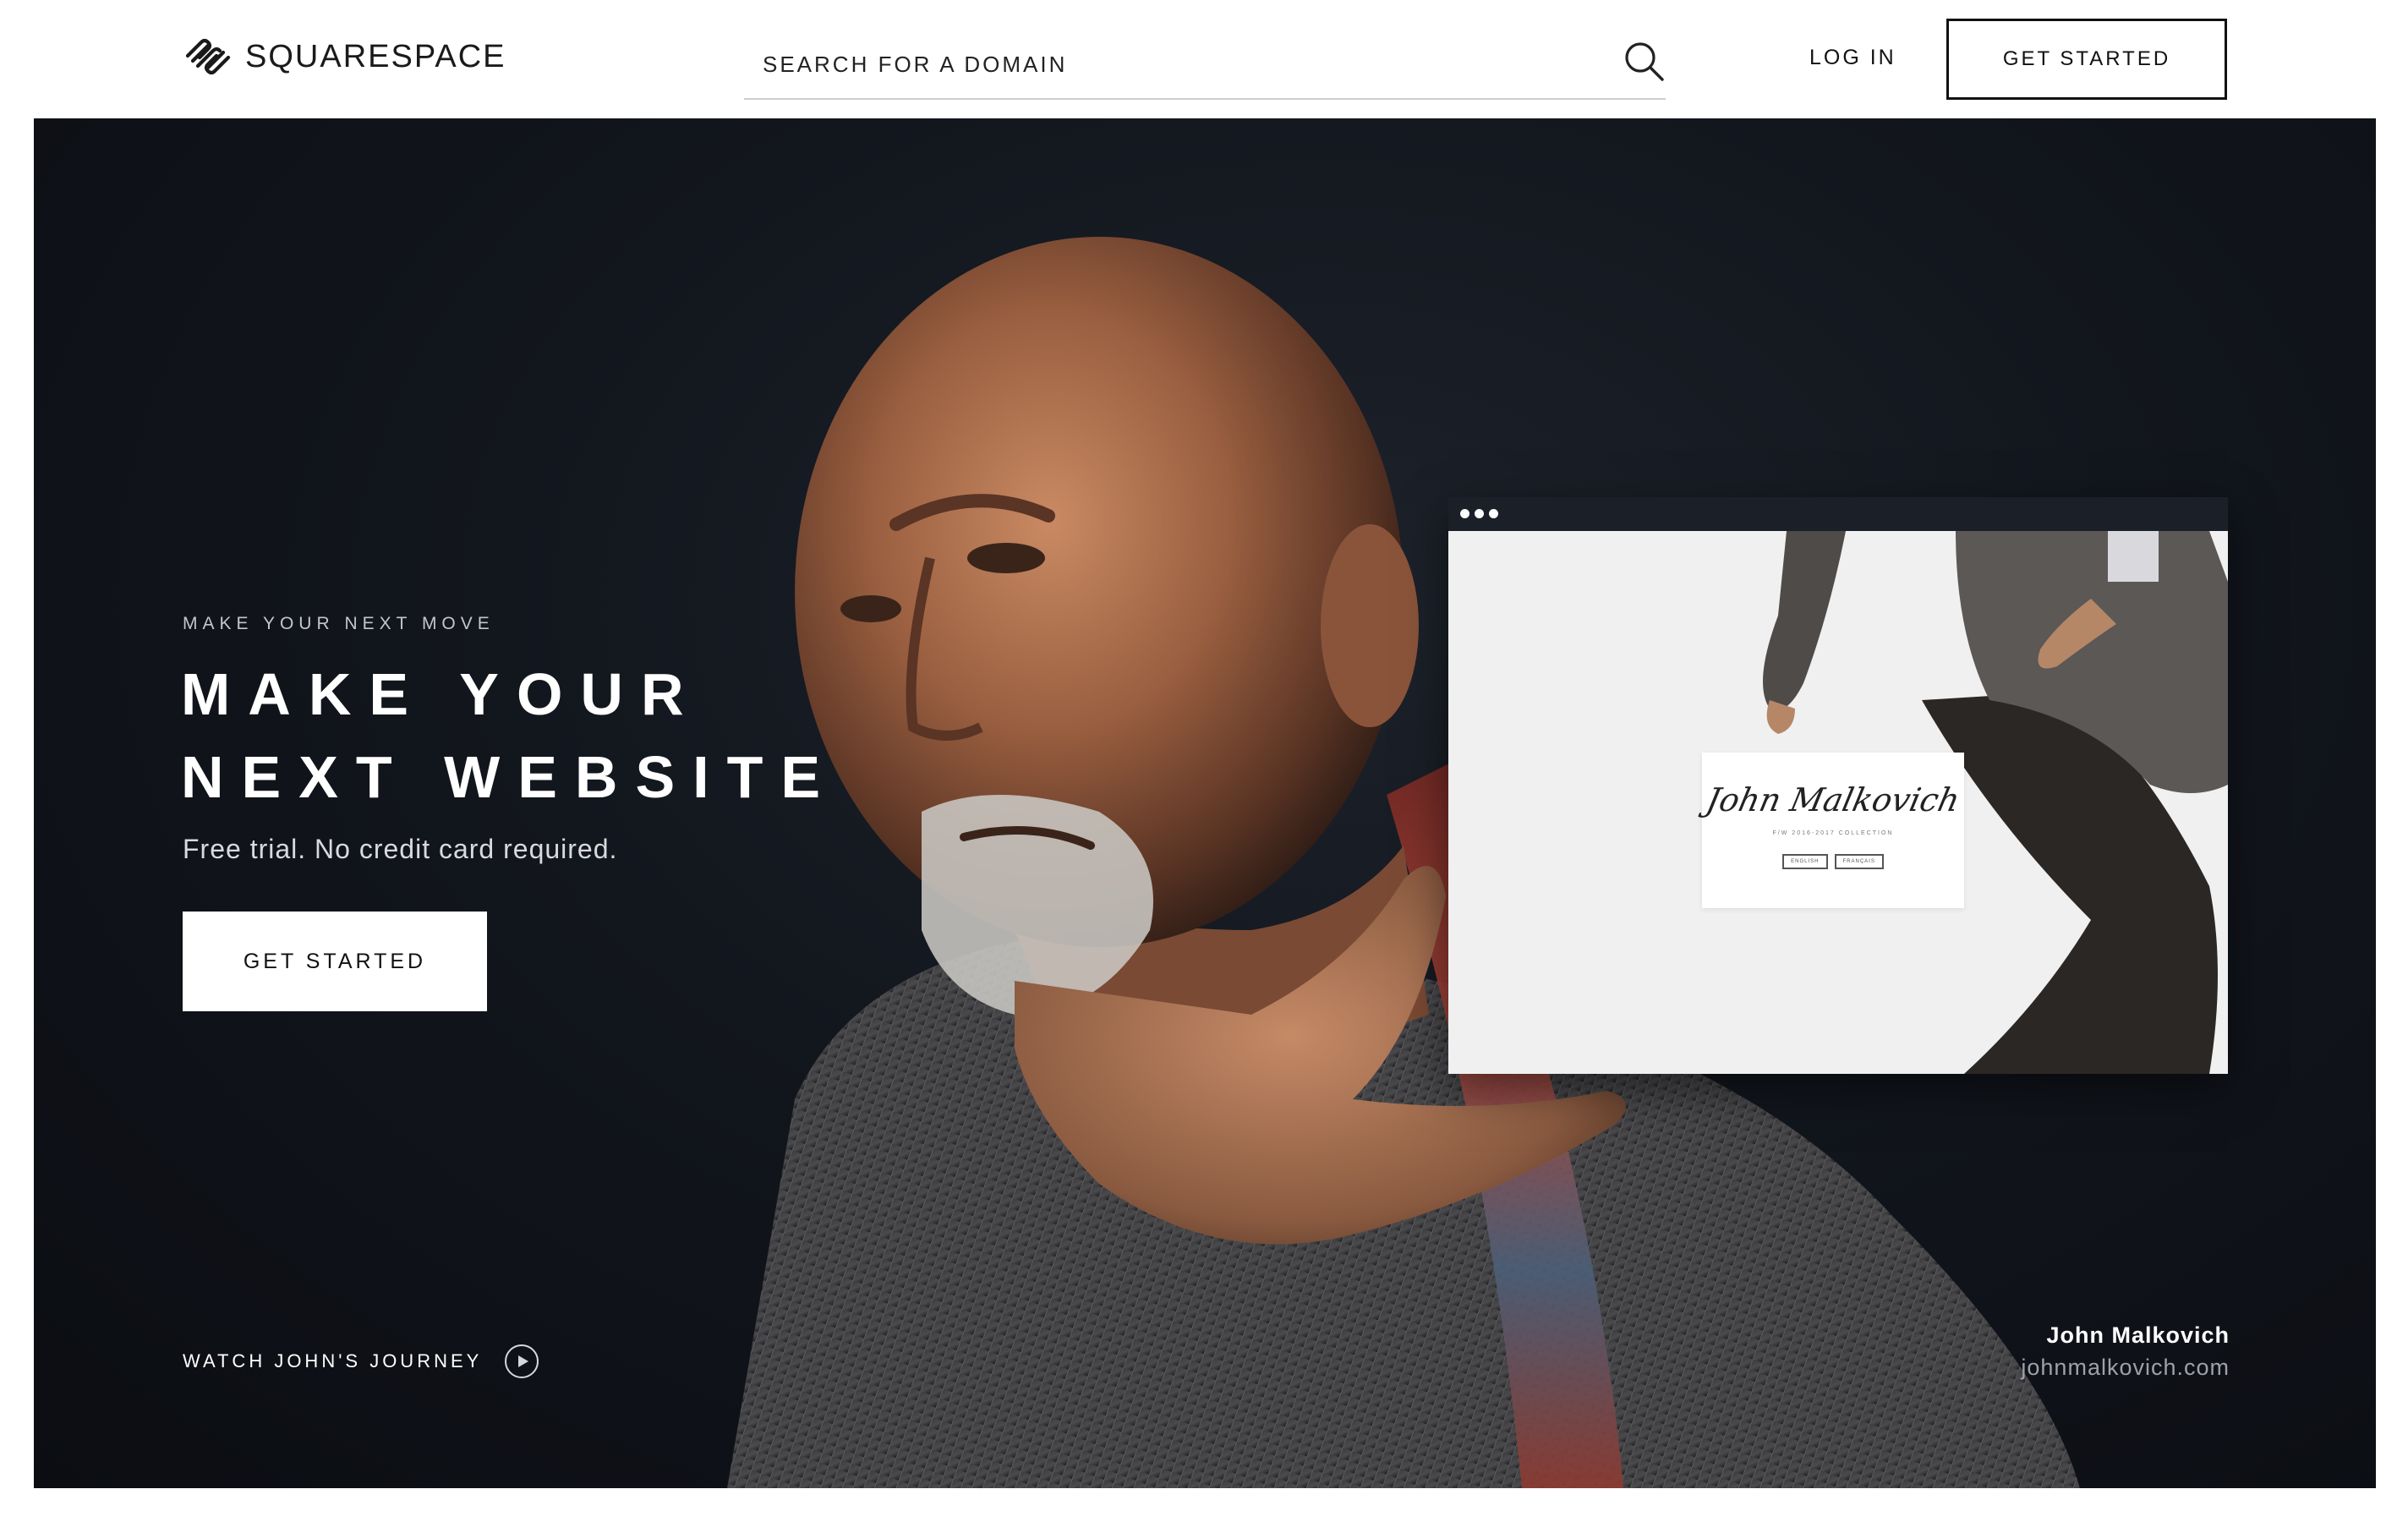 Image resolution: width=2408 pixels, height=1522 pixels. I want to click on hero-headline-line-2: NEXT WEBSITE, so click(510, 777).